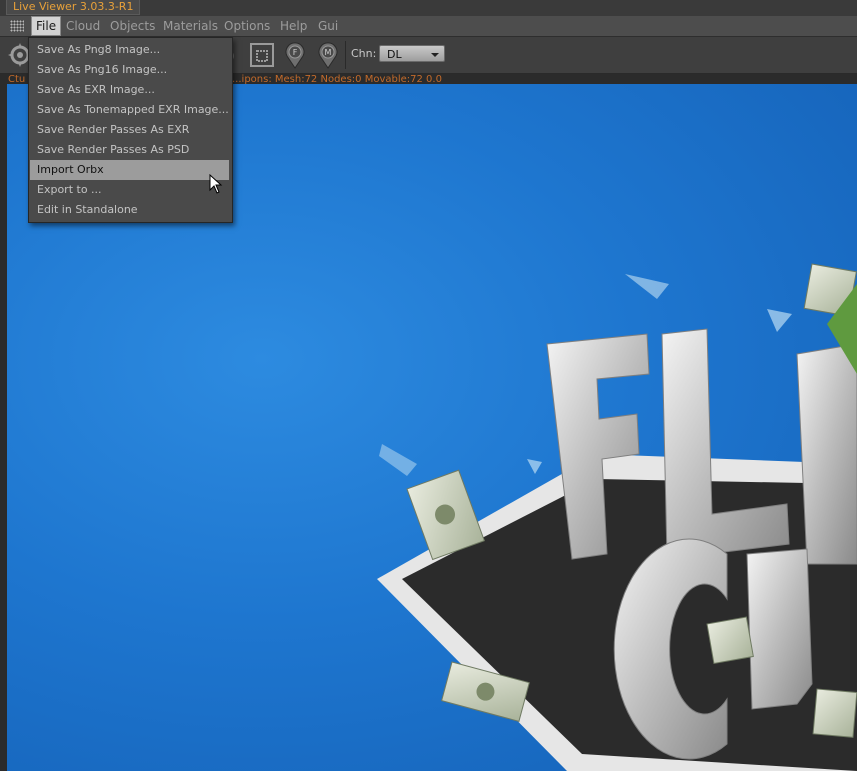 This screenshot has height=771, width=857. Describe the element at coordinates (129, 210) in the screenshot. I see `menu-edit-standalone: Edit in Standalone` at that location.